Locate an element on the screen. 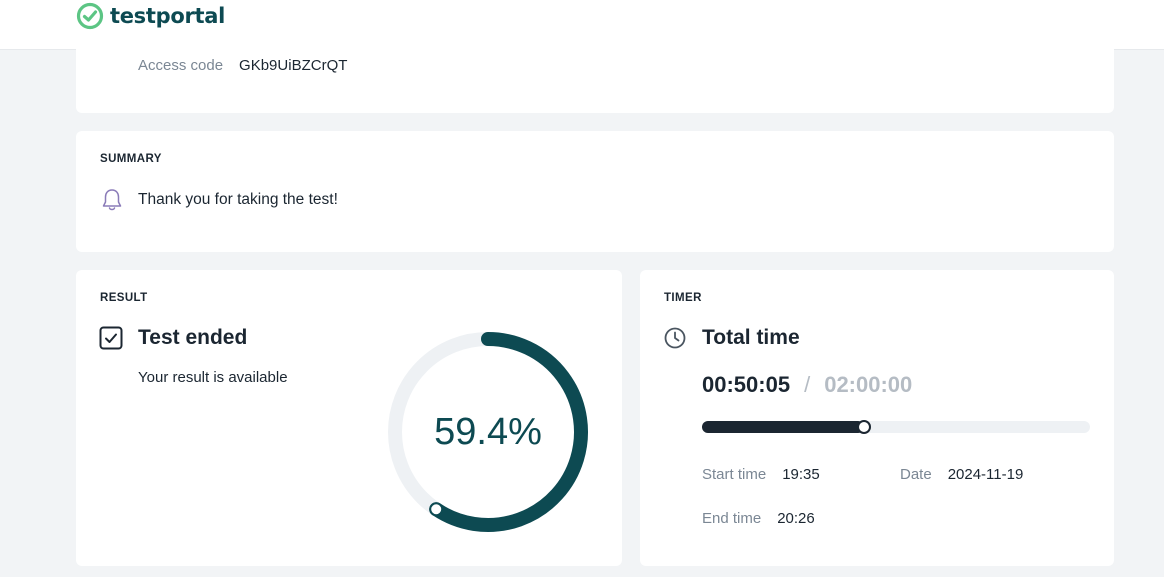  start-time-row: Start time 19:35 is located at coordinates (761, 474).